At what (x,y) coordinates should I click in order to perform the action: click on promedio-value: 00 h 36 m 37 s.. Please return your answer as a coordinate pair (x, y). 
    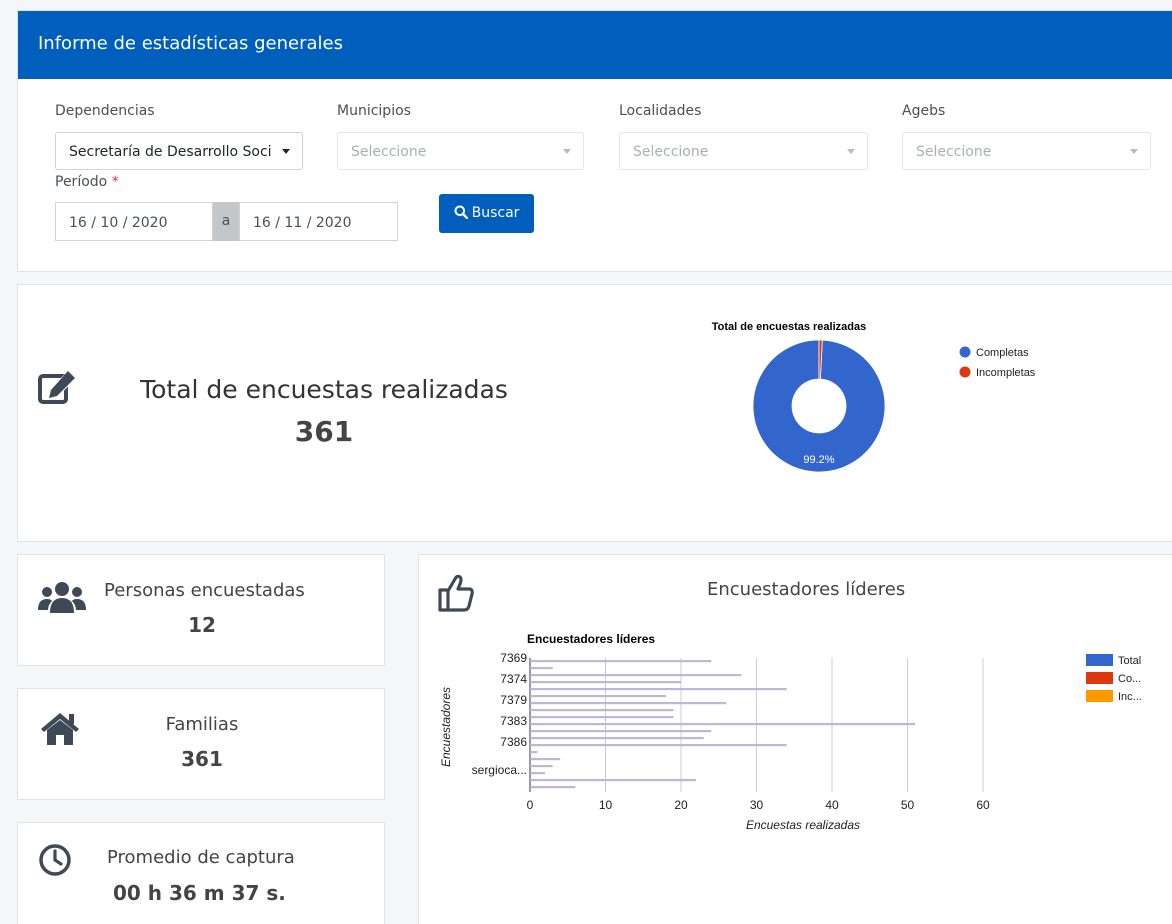
    Looking at the image, I should click on (199, 893).